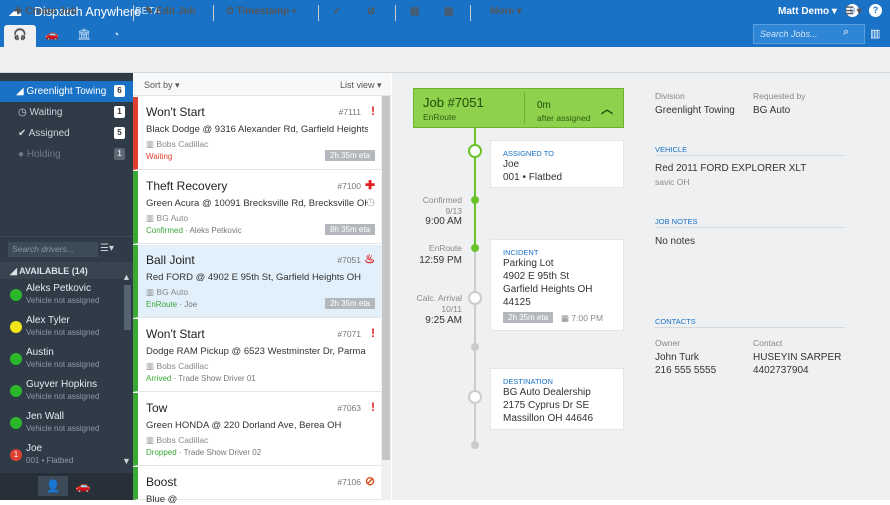 This screenshot has width=890, height=505. Describe the element at coordinates (158, 85) in the screenshot. I see `sort-label: Sort by` at that location.